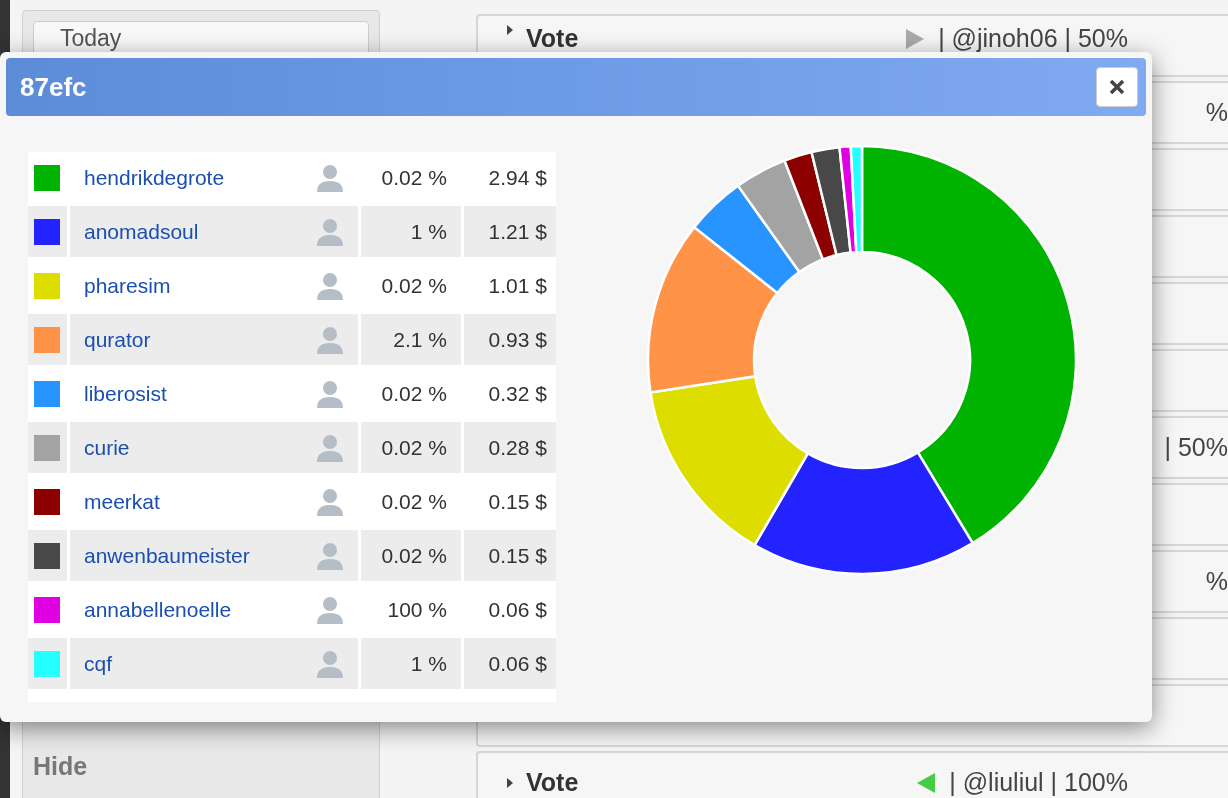 Image resolution: width=1228 pixels, height=798 pixels. What do you see at coordinates (154, 177) in the screenshot?
I see `user-link: hendrikdegrote` at bounding box center [154, 177].